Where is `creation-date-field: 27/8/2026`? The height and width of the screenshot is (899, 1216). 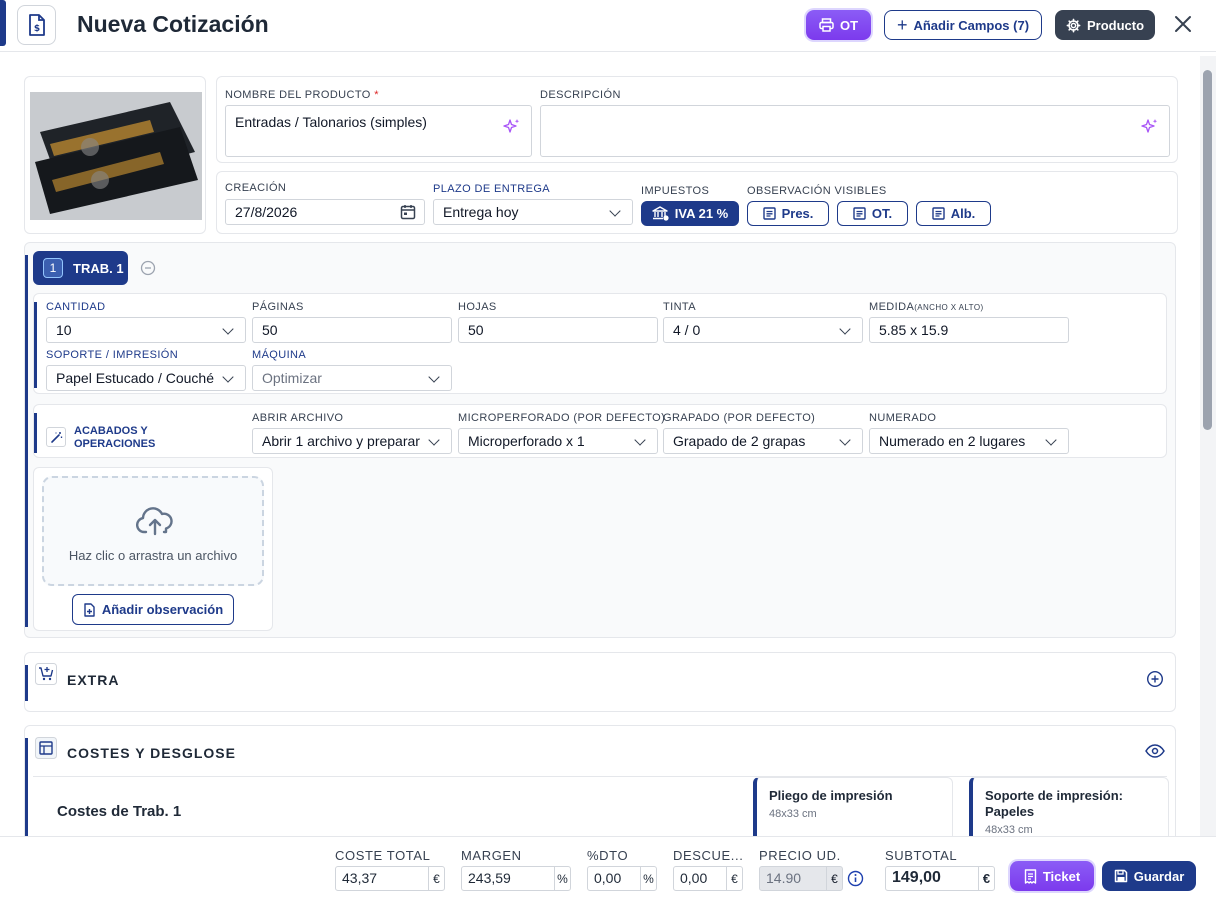 creation-date-field: 27/8/2026 is located at coordinates (325, 212).